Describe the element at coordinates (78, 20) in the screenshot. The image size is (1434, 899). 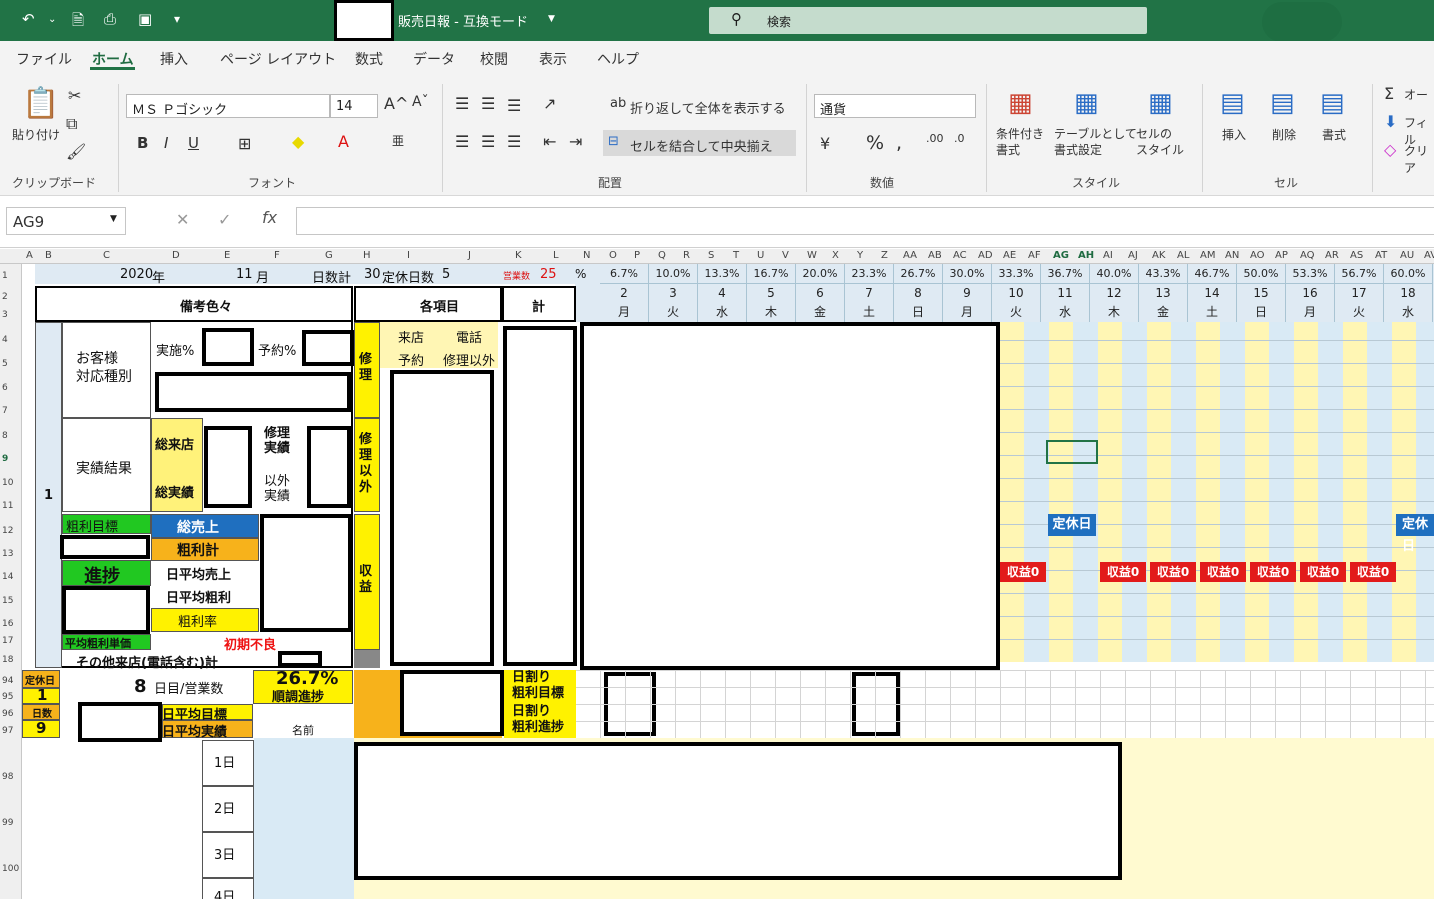
I see `new-file-icon: 🗎` at that location.